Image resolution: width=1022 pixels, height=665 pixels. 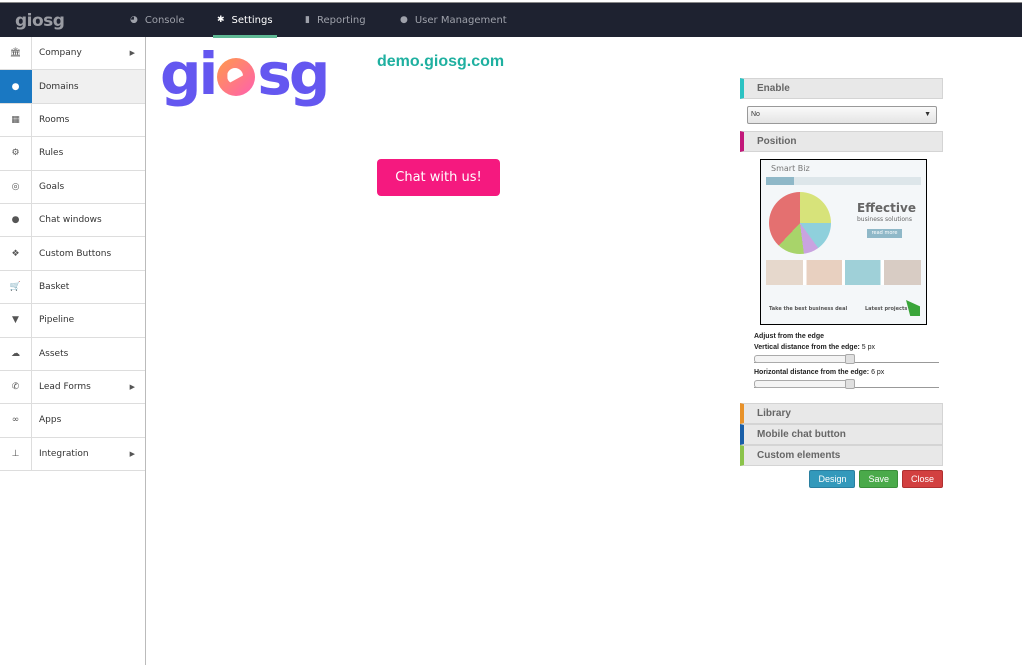 I want to click on sidebar-item-pipeline: ▼ Pipeline, so click(x=72, y=321).